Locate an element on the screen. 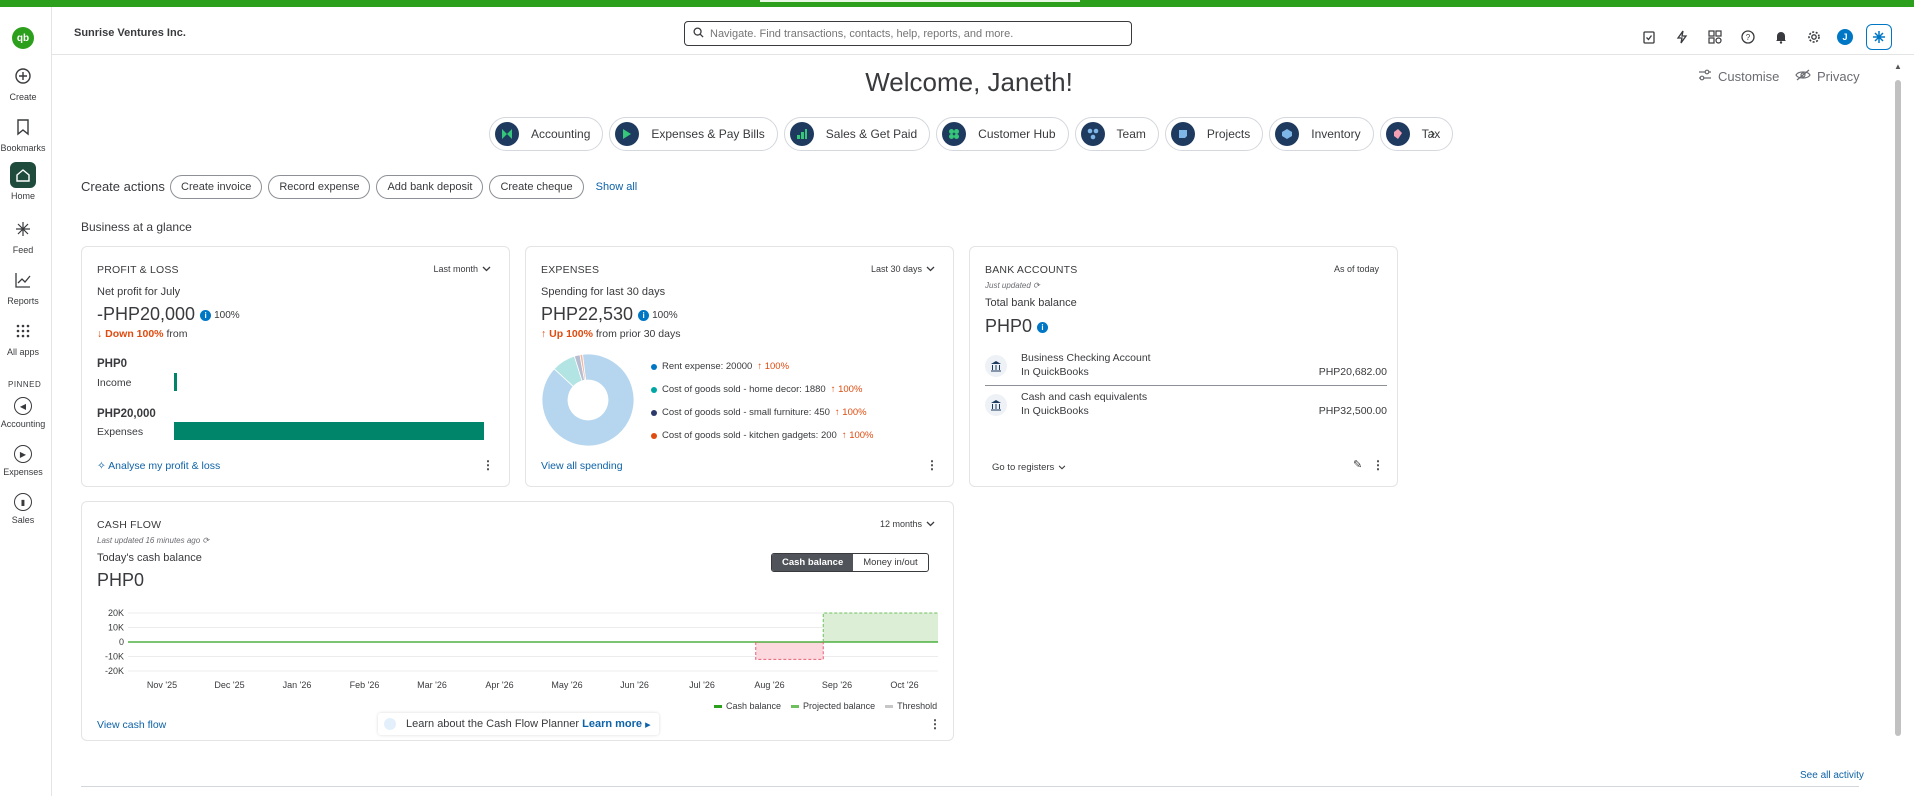 The width and height of the screenshot is (1914, 796). total-bank-amount: PHP0 i is located at coordinates (1017, 326).